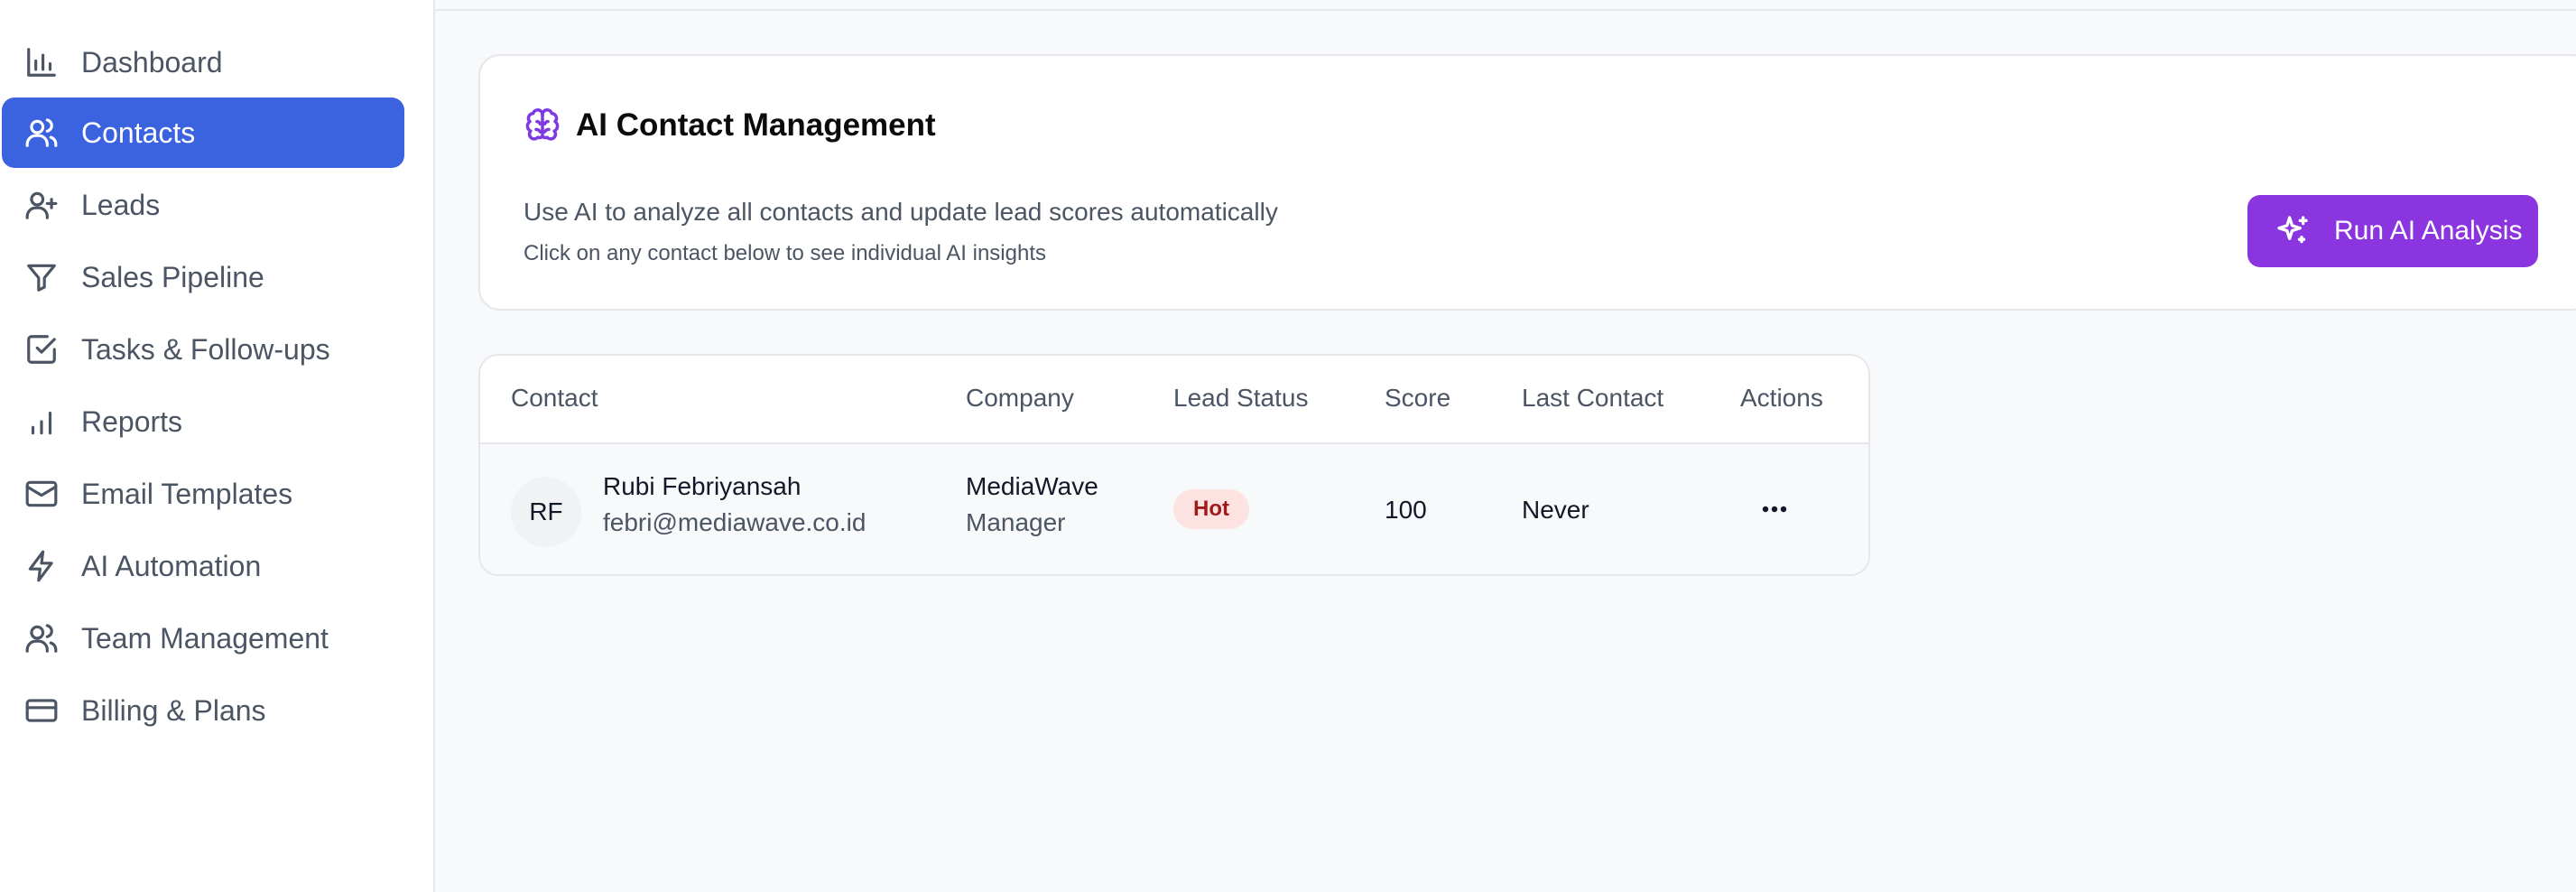 This screenshot has height=892, width=2576. Describe the element at coordinates (1406, 510) in the screenshot. I see `lead-score: 100` at that location.